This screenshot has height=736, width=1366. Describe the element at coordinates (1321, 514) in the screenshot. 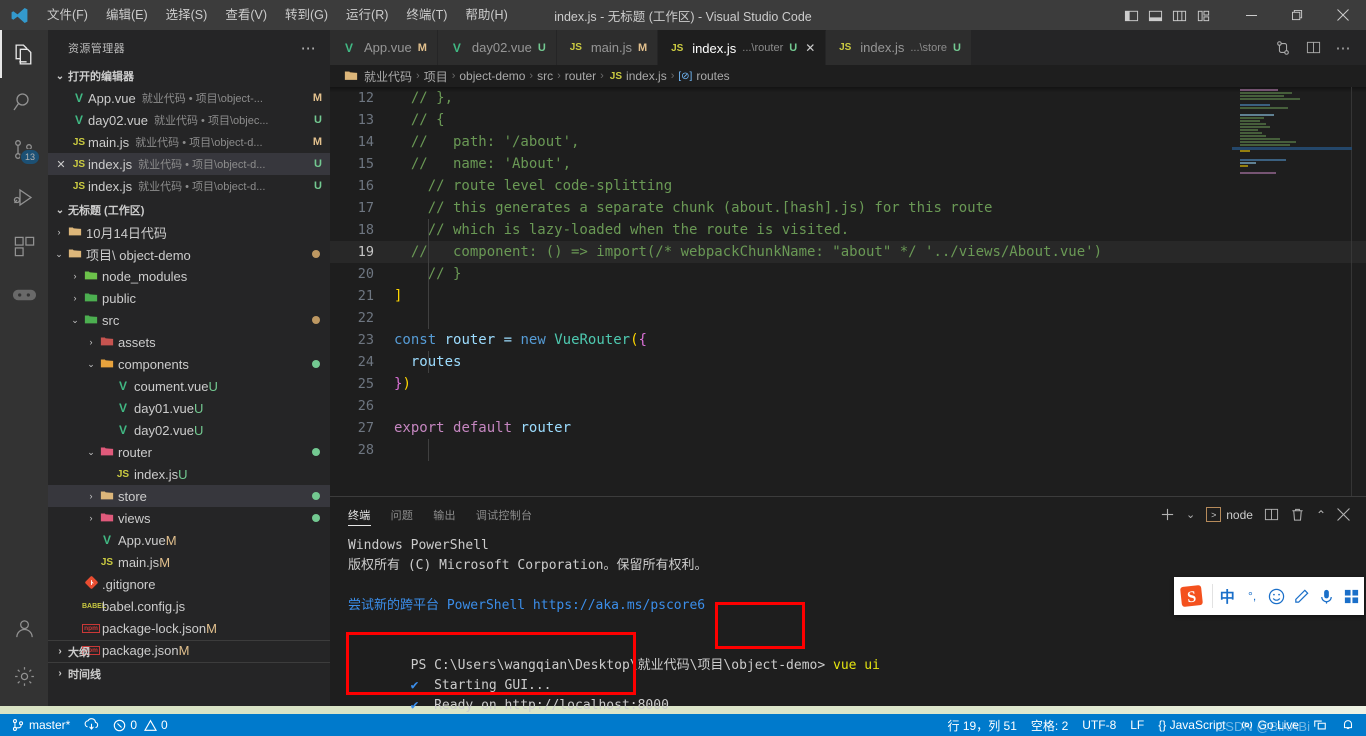

I see `maximize-panel-chevron-up-icon: ⌃` at that location.